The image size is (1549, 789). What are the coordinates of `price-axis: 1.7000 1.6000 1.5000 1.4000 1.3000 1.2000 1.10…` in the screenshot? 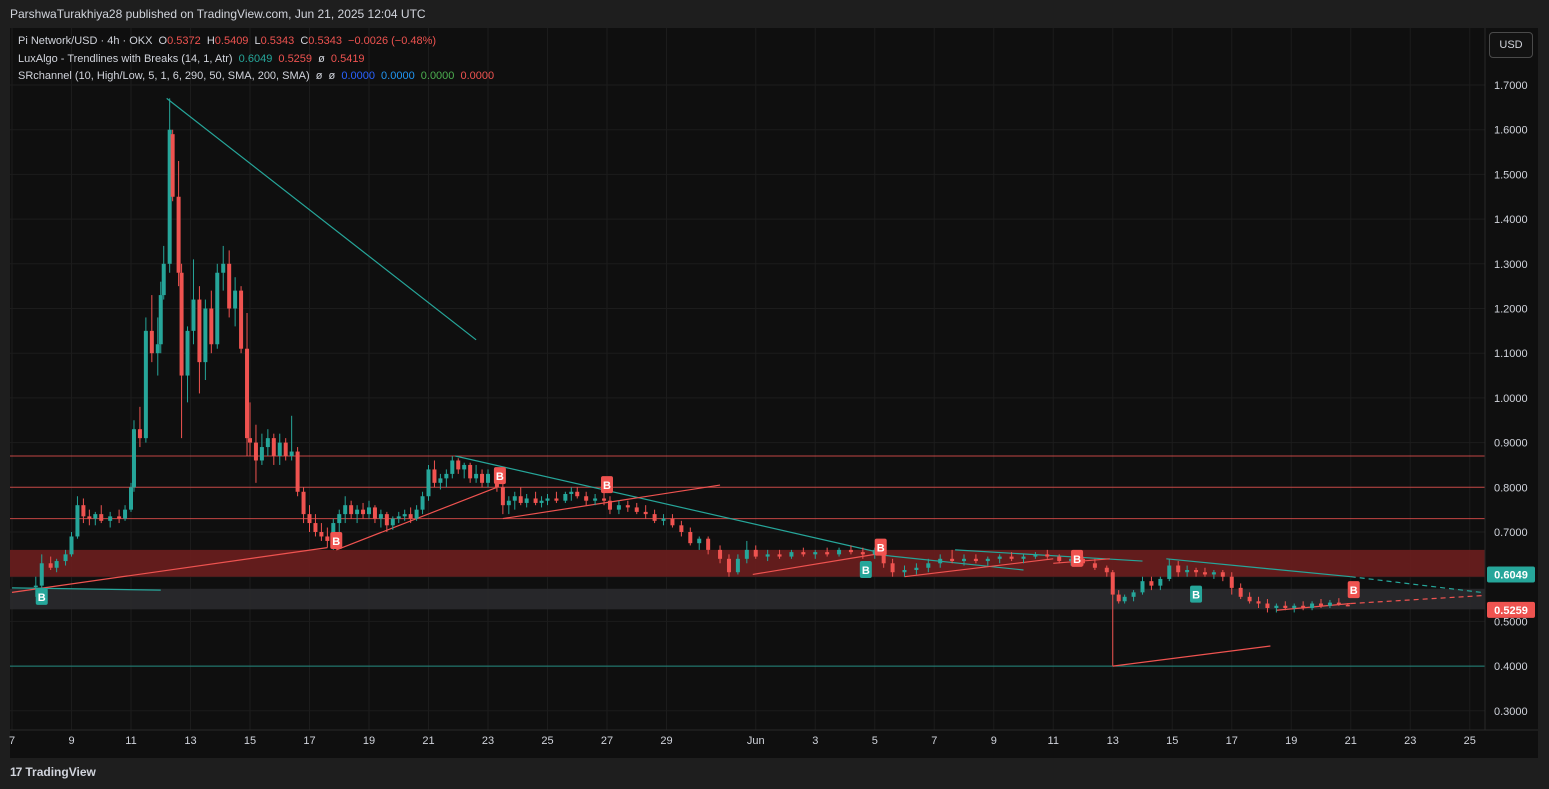 It's located at (1511, 379).